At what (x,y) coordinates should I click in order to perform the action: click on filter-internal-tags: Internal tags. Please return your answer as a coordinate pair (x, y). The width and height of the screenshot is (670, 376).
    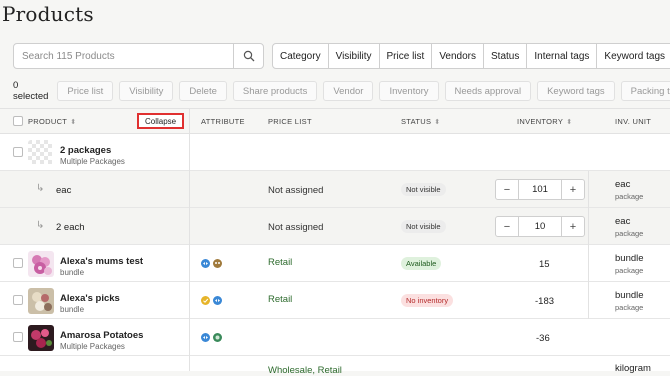
    Looking at the image, I should click on (562, 56).